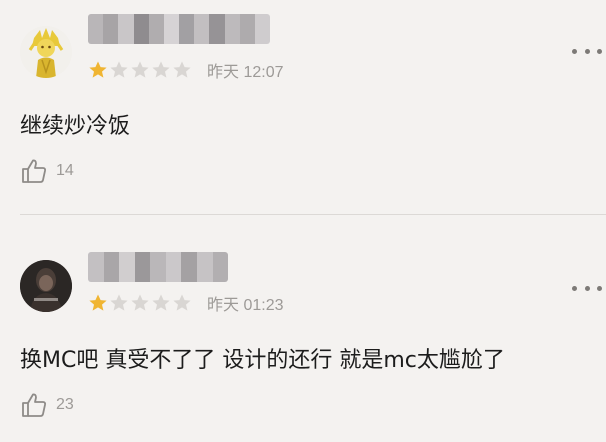  I want to click on review-content: 换MC吧 真受不了了 设计的还行 就是mc太尴尬了, so click(262, 360).